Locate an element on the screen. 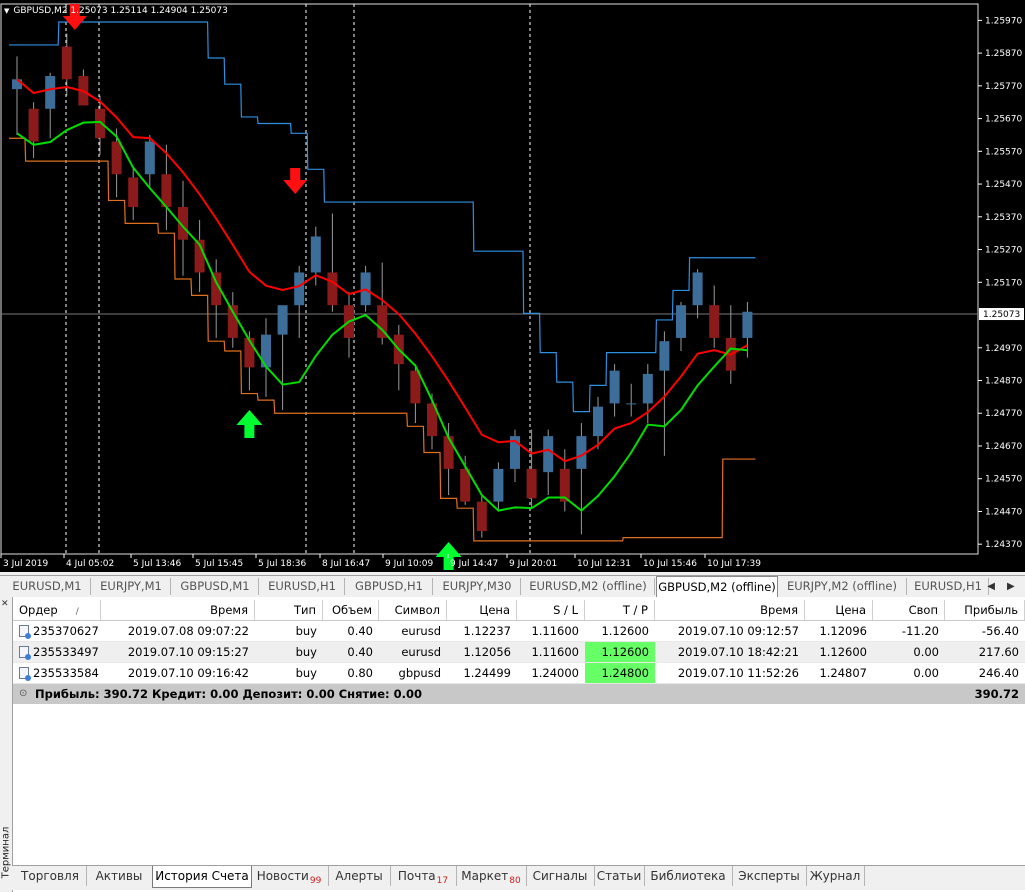 This screenshot has width=1025, height=892. cell-value: -11.20 is located at coordinates (920, 631).